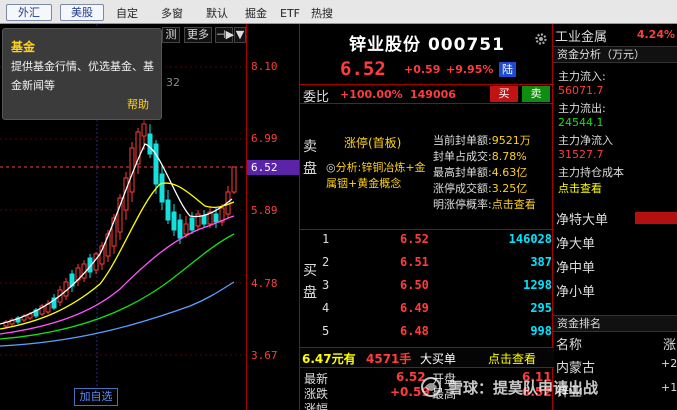 This screenshot has height=410, width=677. What do you see at coordinates (371, 94) in the screenshot?
I see `order-ratio-value: +100.00%` at bounding box center [371, 94].